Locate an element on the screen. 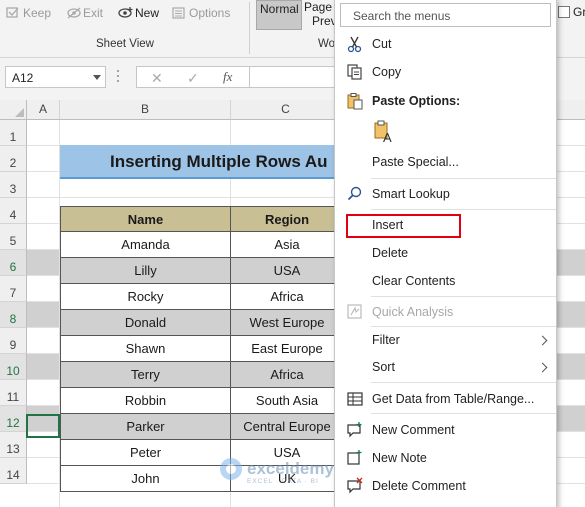 This screenshot has width=585, height=507. table-cell-name: Peter is located at coordinates (145, 453).